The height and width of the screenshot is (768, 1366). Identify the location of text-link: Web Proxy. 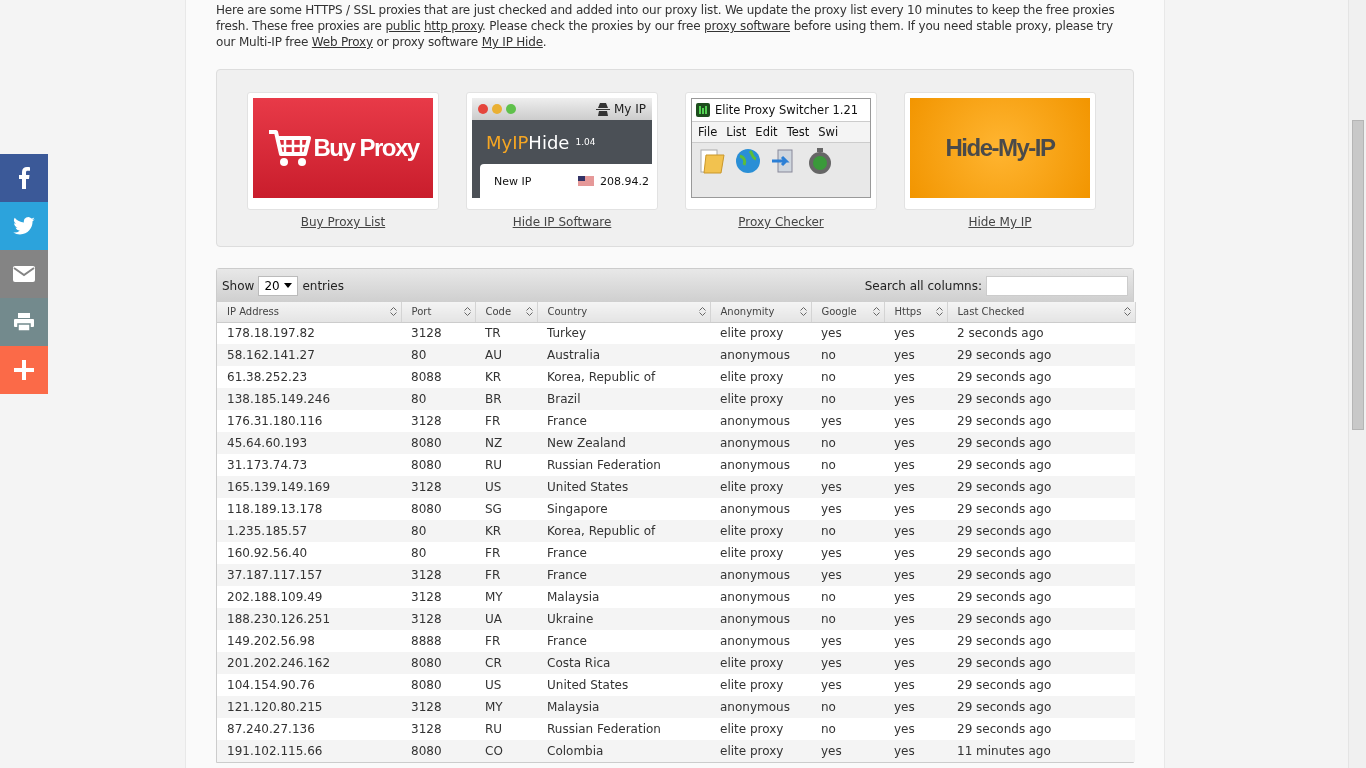
(342, 42).